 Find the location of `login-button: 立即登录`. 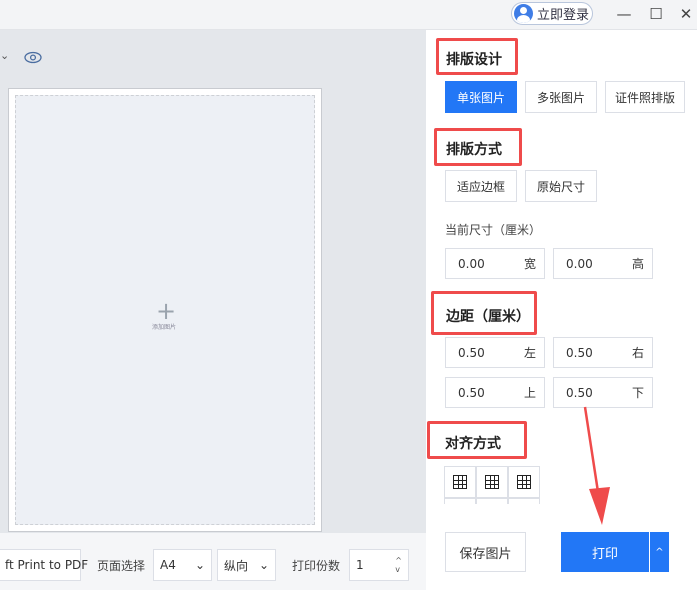

login-button: 立即登录 is located at coordinates (552, 13).